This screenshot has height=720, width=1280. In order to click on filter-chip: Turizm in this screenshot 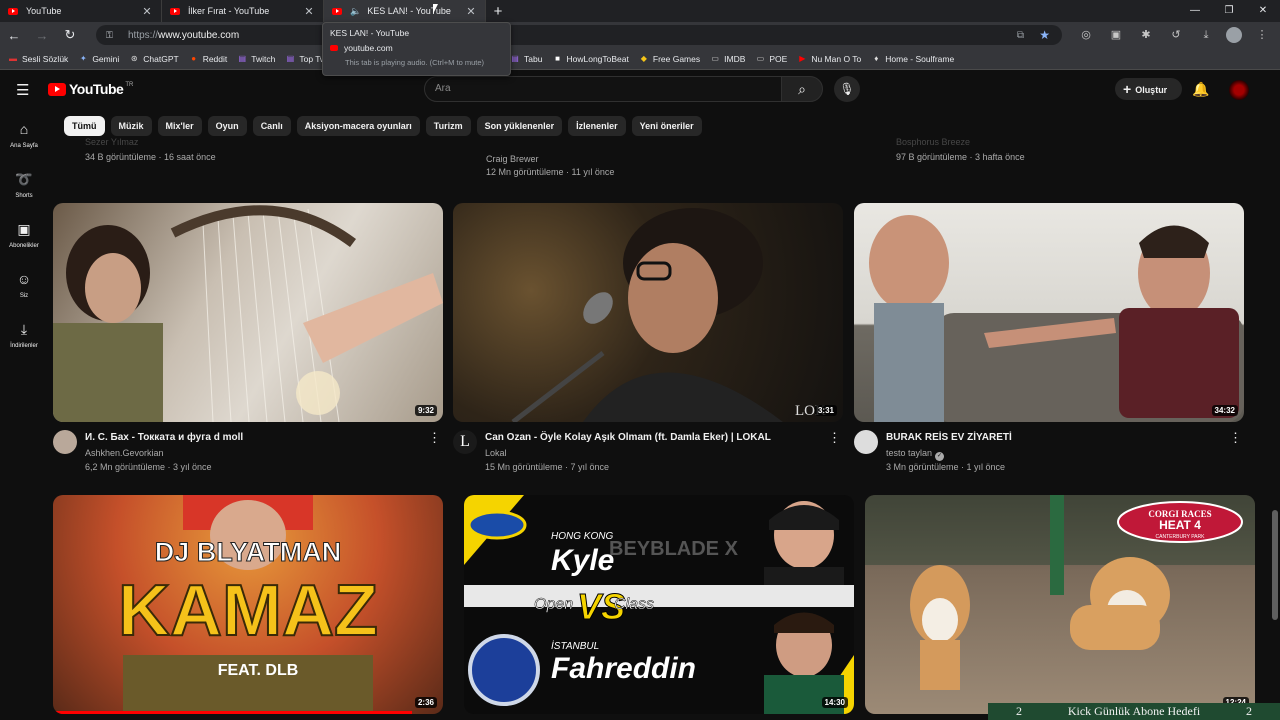, I will do `click(448, 126)`.